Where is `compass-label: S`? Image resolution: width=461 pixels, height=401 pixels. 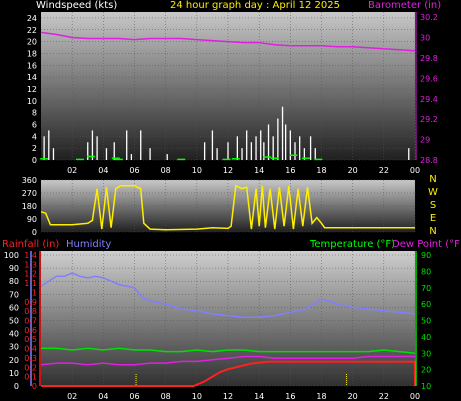
compass-label: S is located at coordinates (433, 205).